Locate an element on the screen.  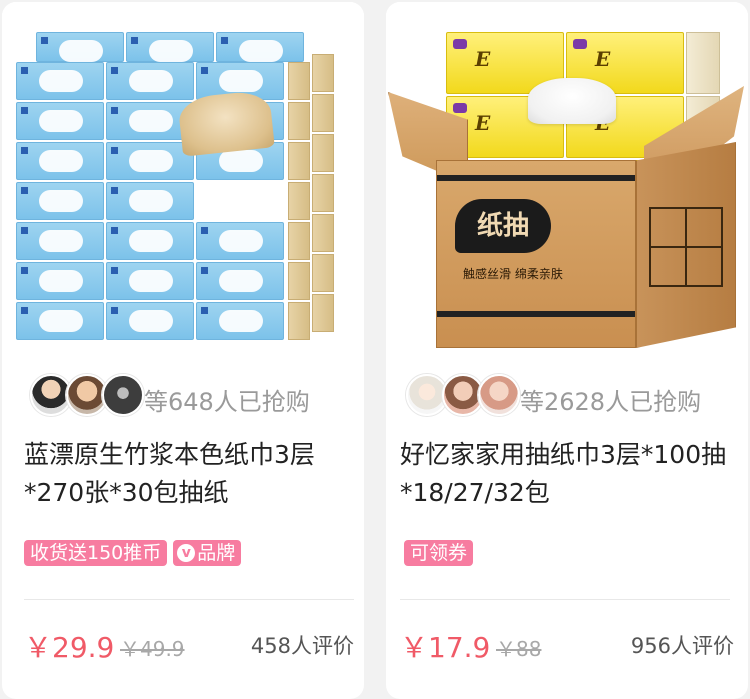
brand-tag: v 品牌 is located at coordinates (207, 553).